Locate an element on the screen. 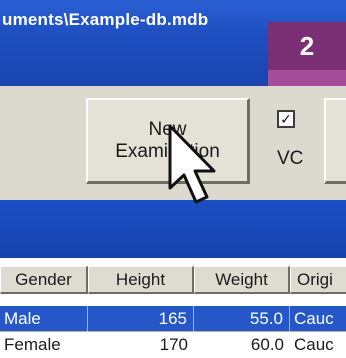 Image resolution: width=346 pixels, height=358 pixels. checkmark-icon: ✓ is located at coordinates (286, 119).